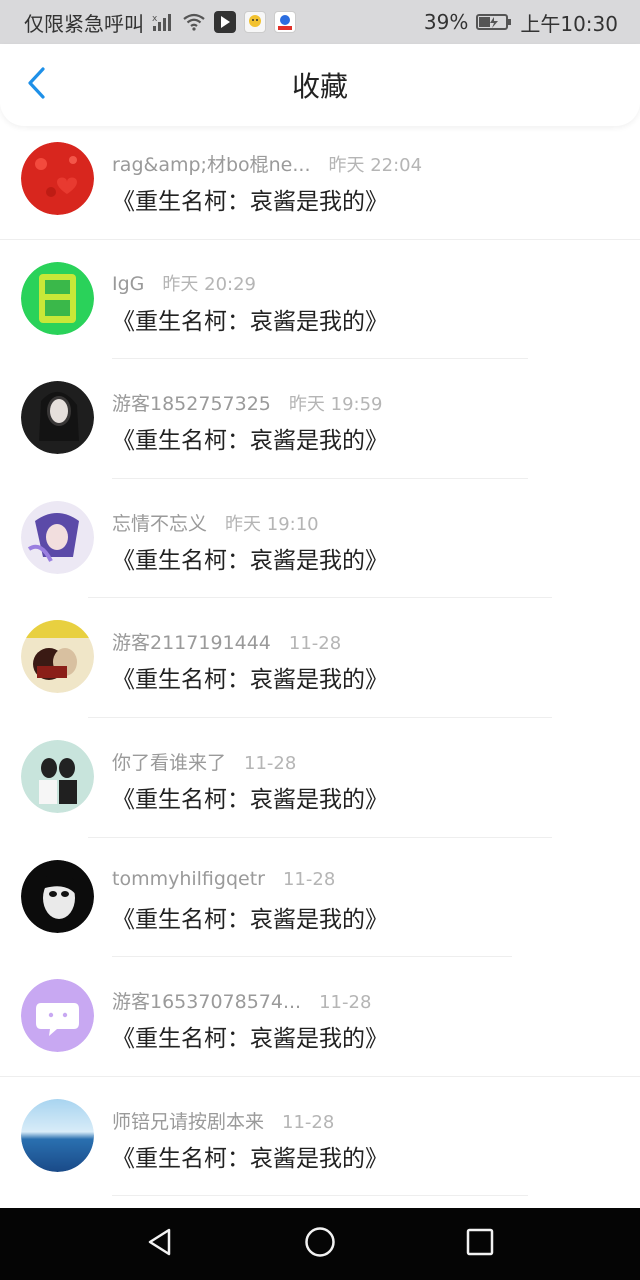 Image resolution: width=640 pixels, height=1280 pixels. I want to click on list-item: tommyhilfigqetr 11-28 《重生名柯：哀酱是我的》, so click(320, 898).